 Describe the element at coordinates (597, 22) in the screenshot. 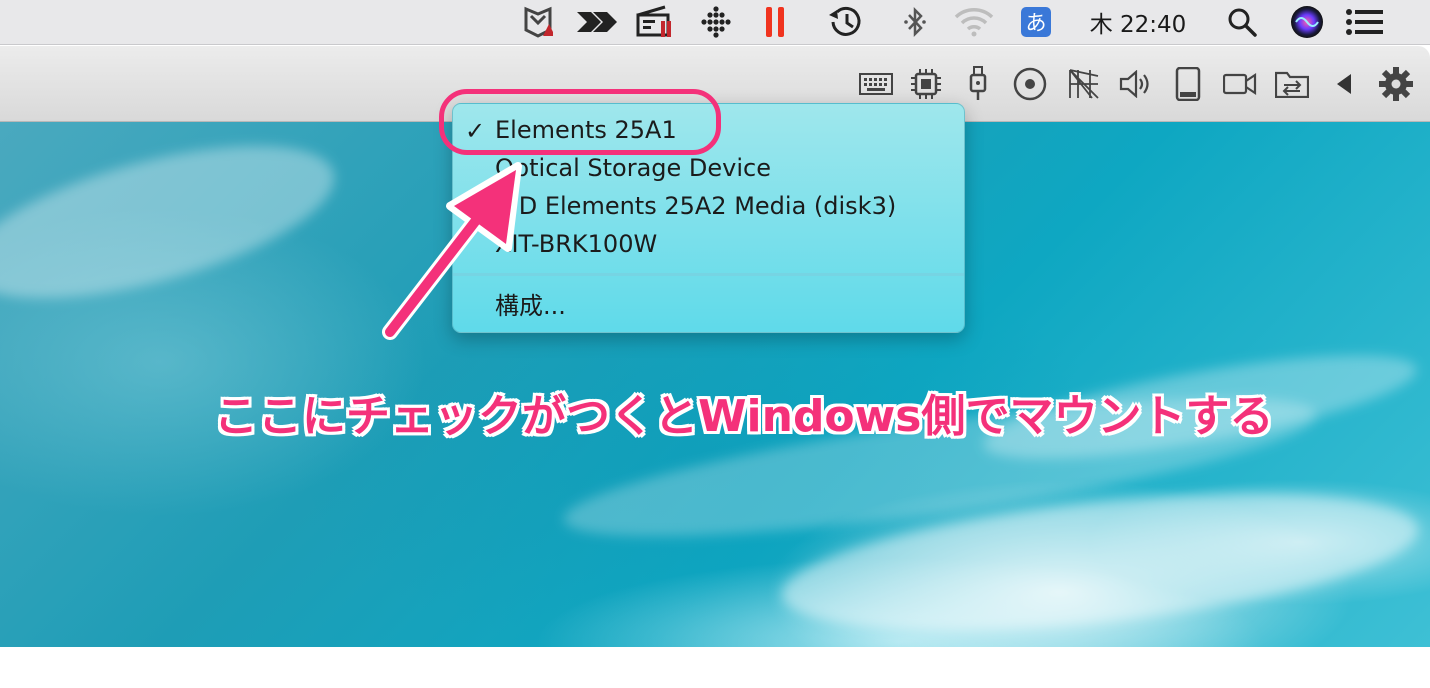

I see `arrow-app-icon` at that location.